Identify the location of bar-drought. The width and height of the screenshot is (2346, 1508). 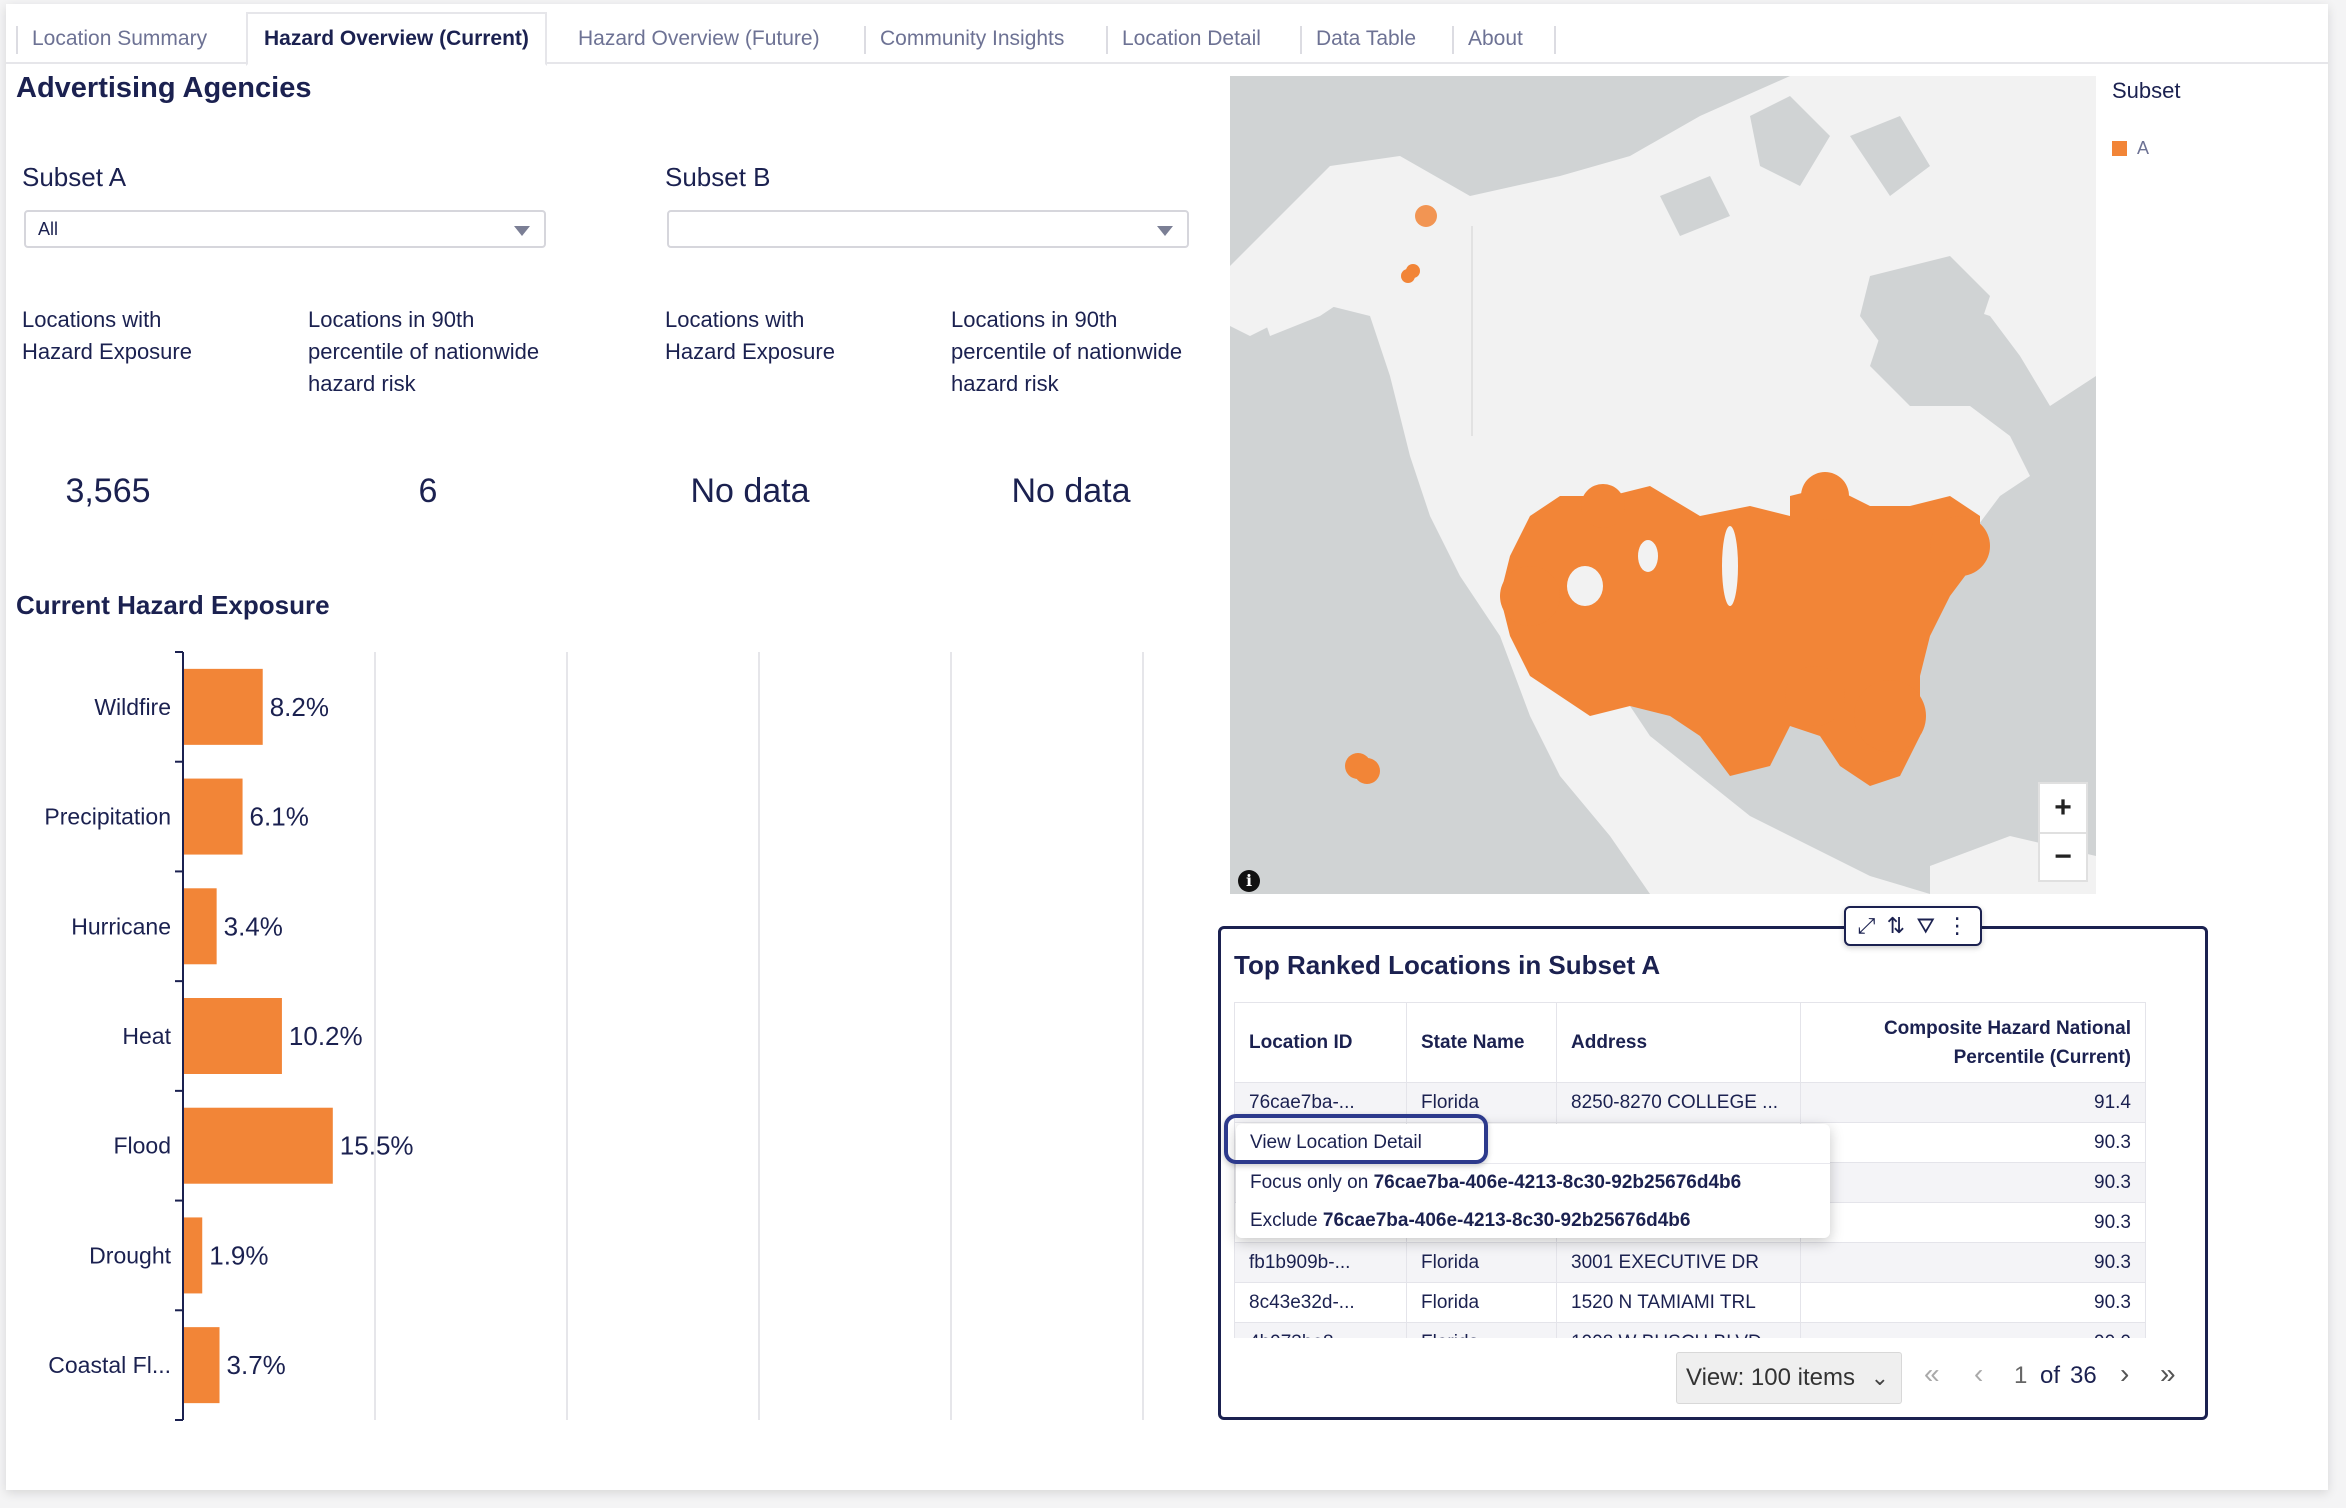
(193, 1255).